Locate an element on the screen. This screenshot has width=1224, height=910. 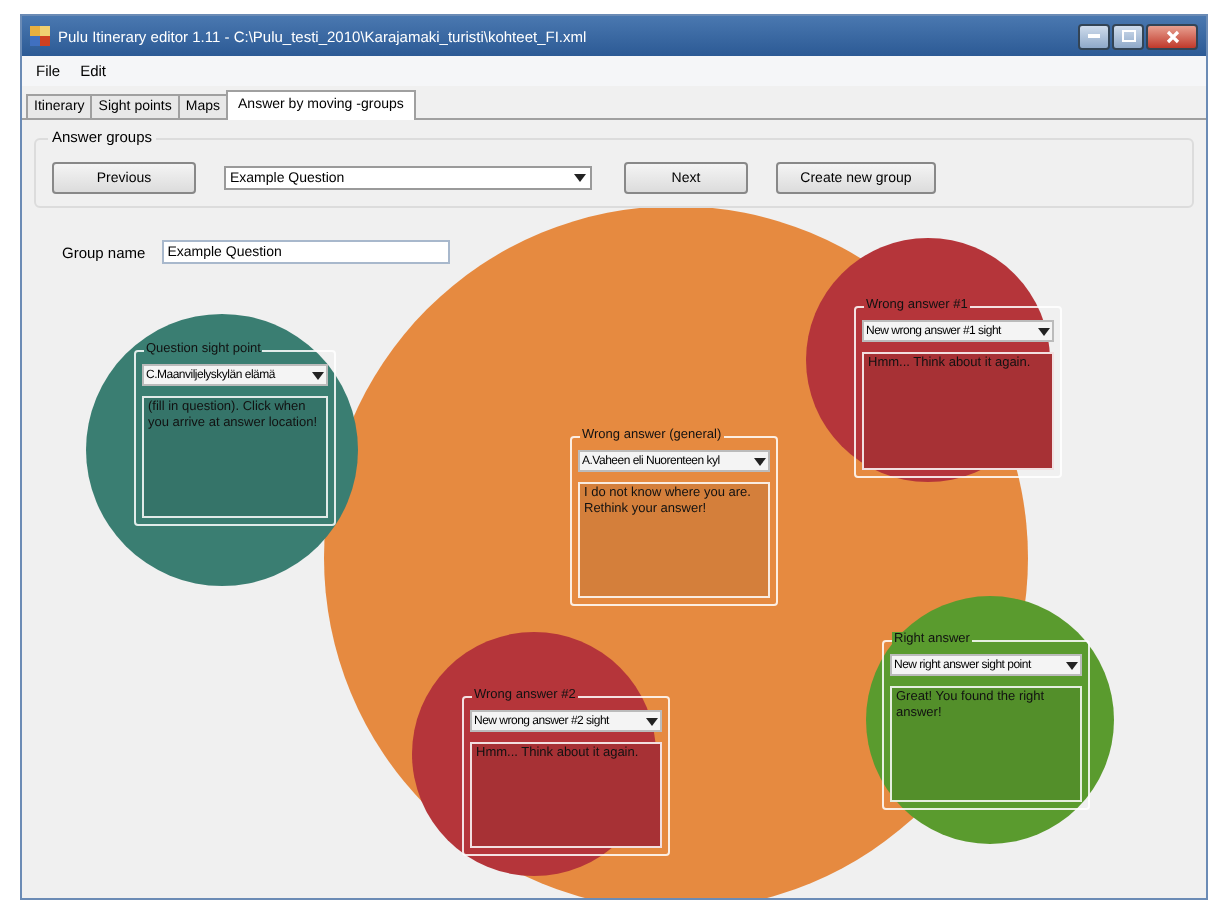
minimize-icon is located at coordinates (1094, 36).